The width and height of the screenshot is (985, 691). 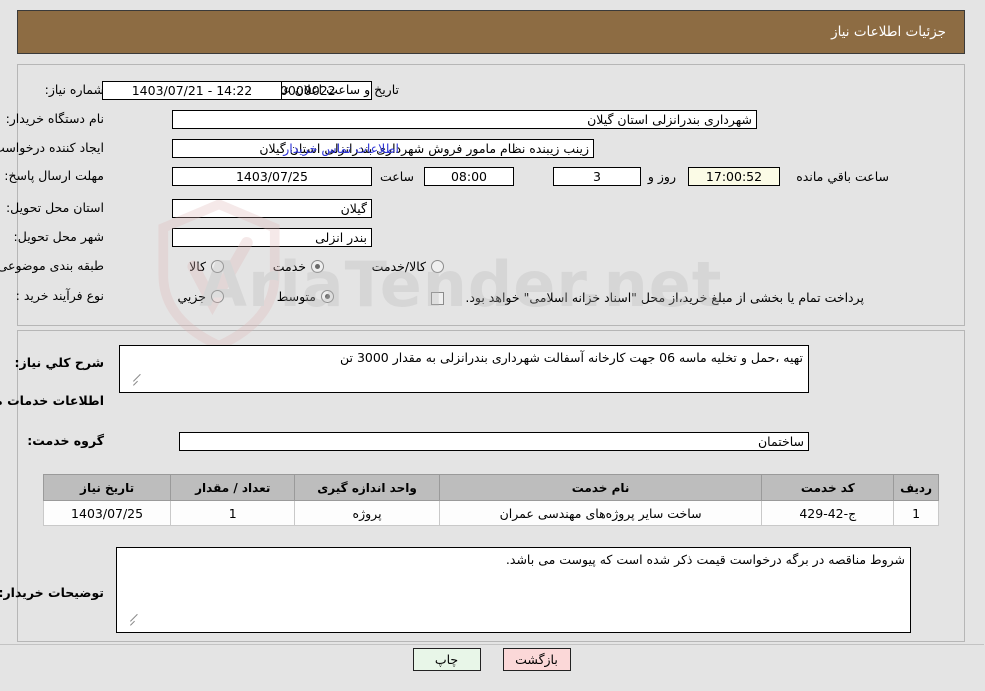 I want to click on buyer-org-label: نام دستگاه خریدار:, so click(x=55, y=118).